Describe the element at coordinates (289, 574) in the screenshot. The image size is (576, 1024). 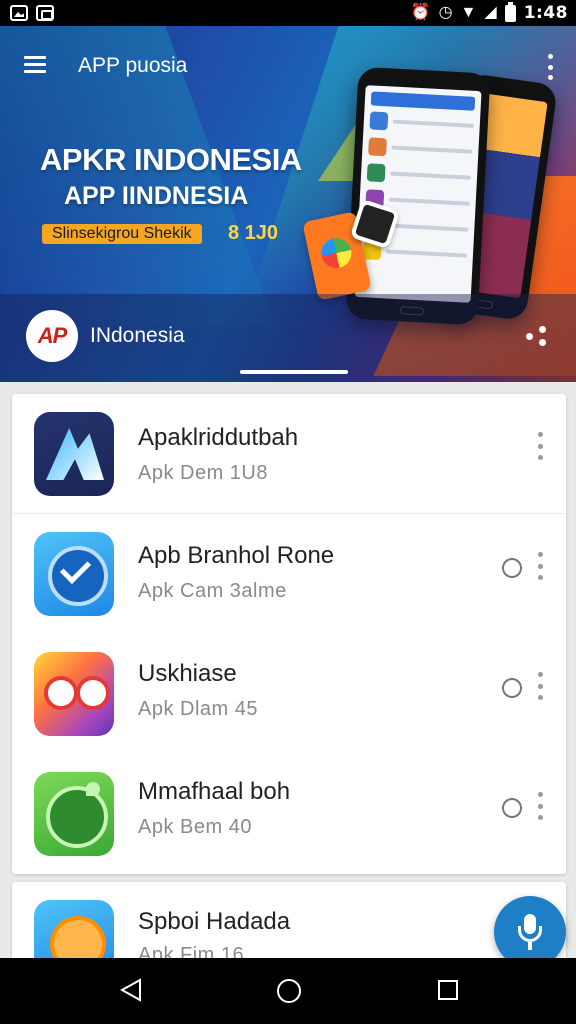
I see `list-item: Apb Branhol Rone Apk Cam 3alme` at that location.